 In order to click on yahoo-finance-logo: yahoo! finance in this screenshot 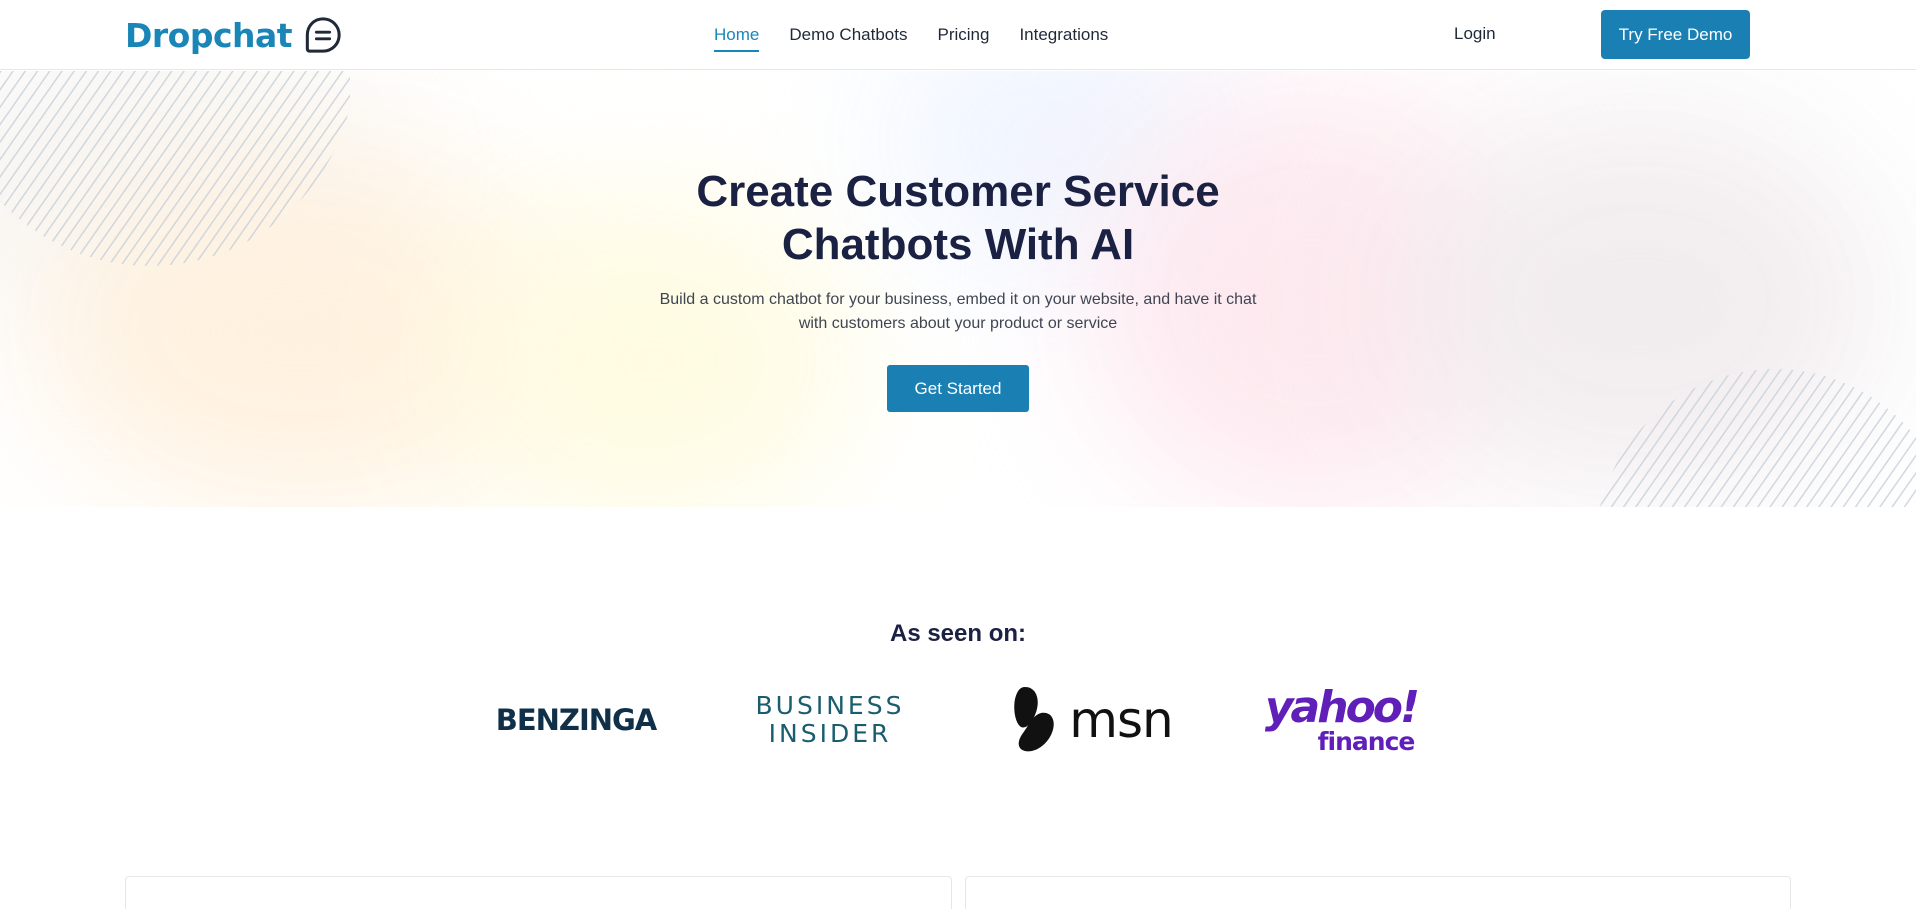, I will do `click(1341, 720)`.